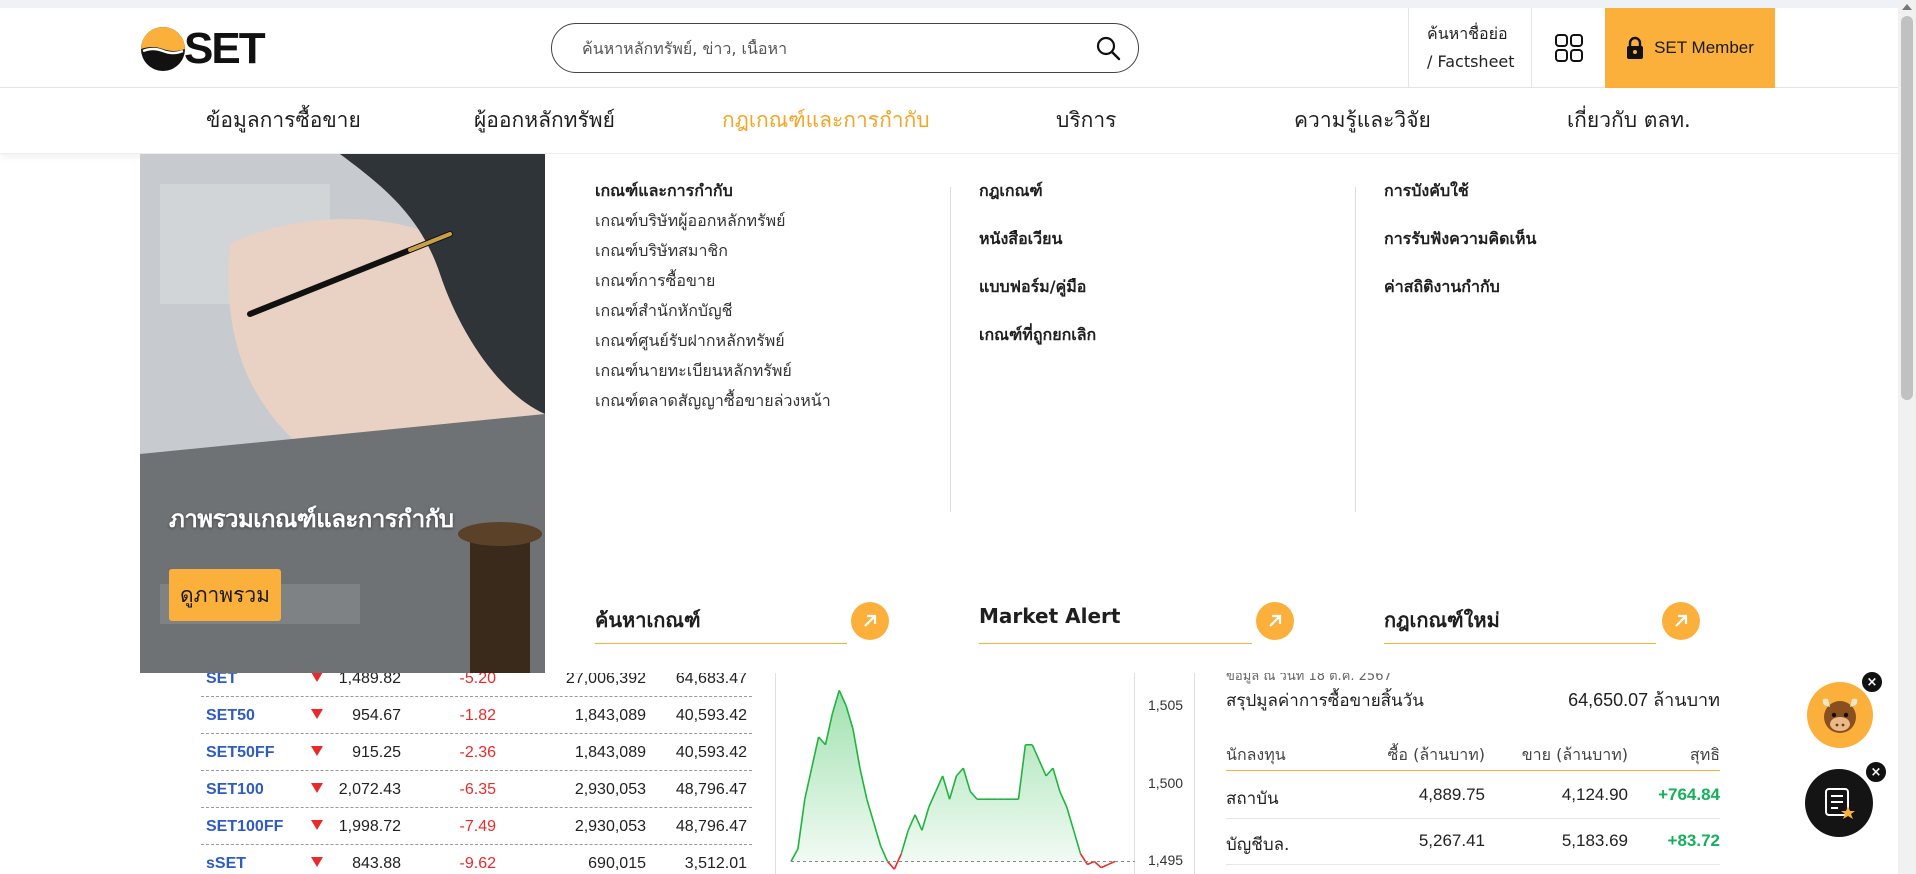 The image size is (1916, 874). What do you see at coordinates (1258, 845) in the screenshot?
I see `row-investor: บัญชีบล.` at bounding box center [1258, 845].